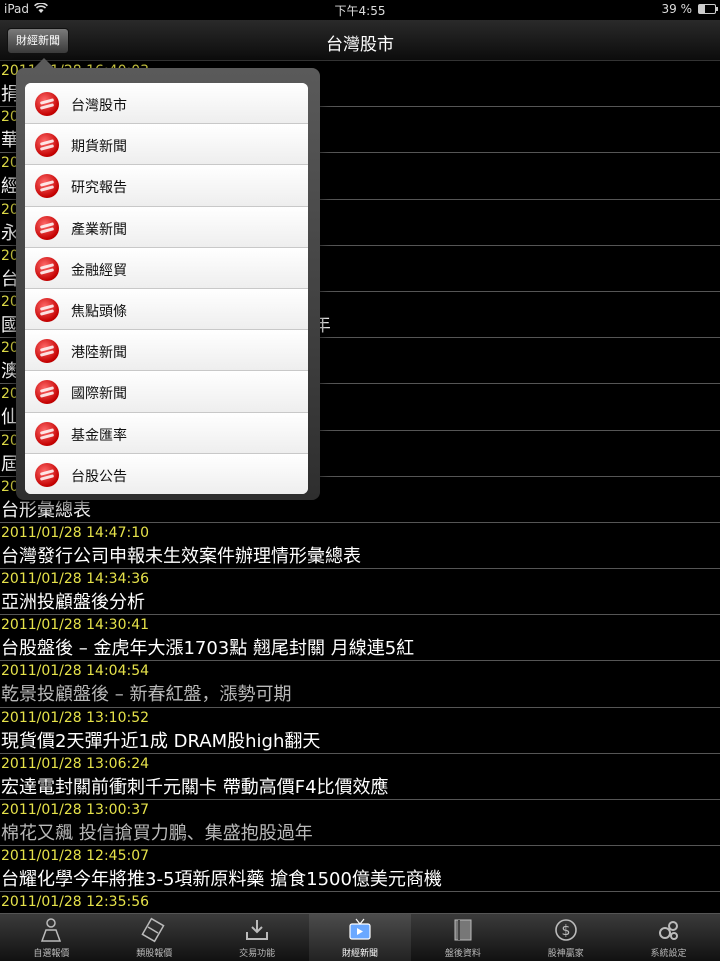  What do you see at coordinates (75, 902) in the screenshot?
I see `news-time: 2011/01/28 12:35:56` at bounding box center [75, 902].